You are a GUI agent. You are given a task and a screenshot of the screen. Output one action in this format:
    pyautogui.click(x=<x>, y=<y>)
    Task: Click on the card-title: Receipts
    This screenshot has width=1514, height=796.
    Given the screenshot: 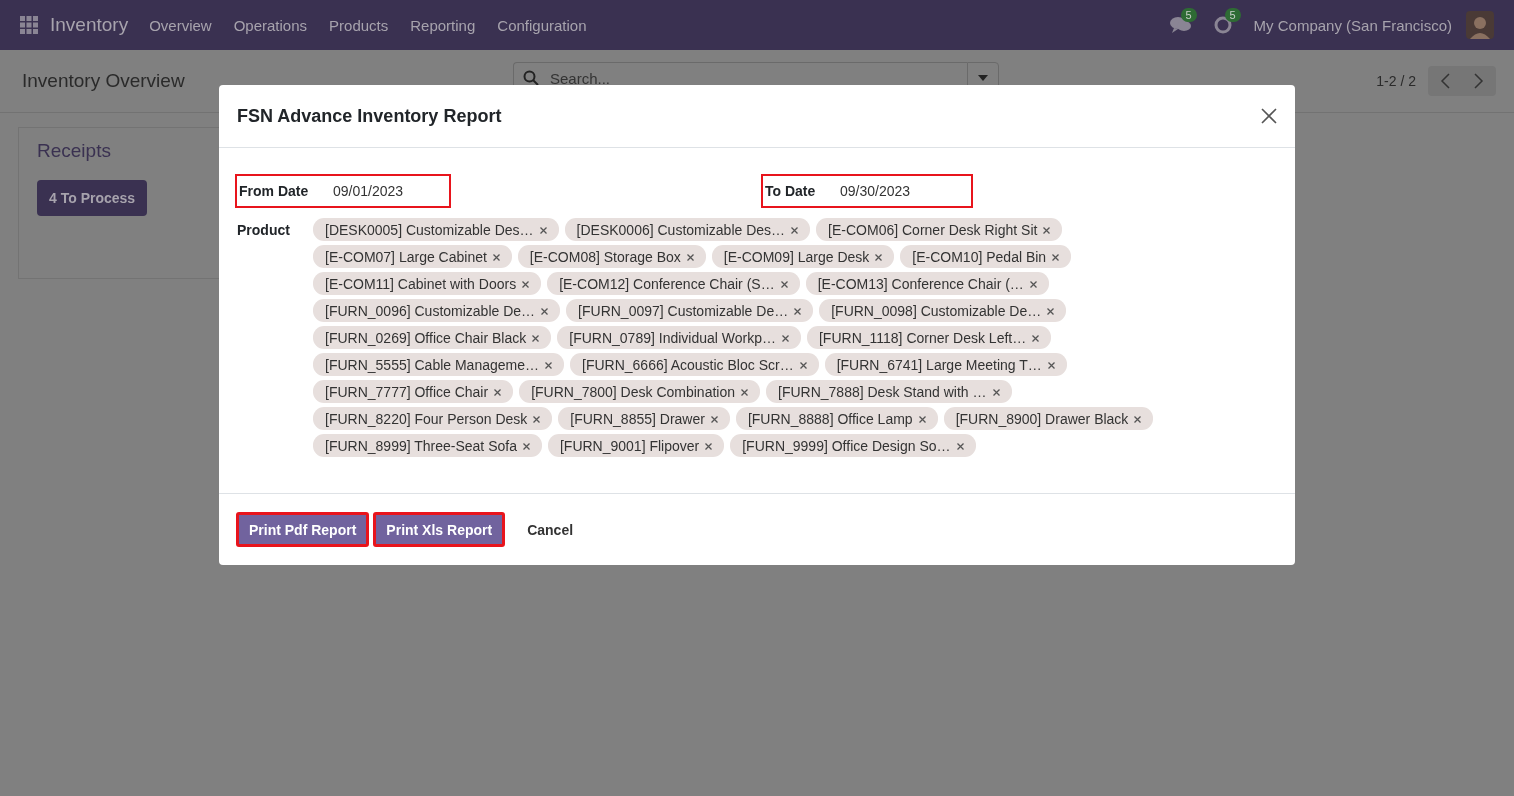 What is the action you would take?
    pyautogui.click(x=74, y=151)
    